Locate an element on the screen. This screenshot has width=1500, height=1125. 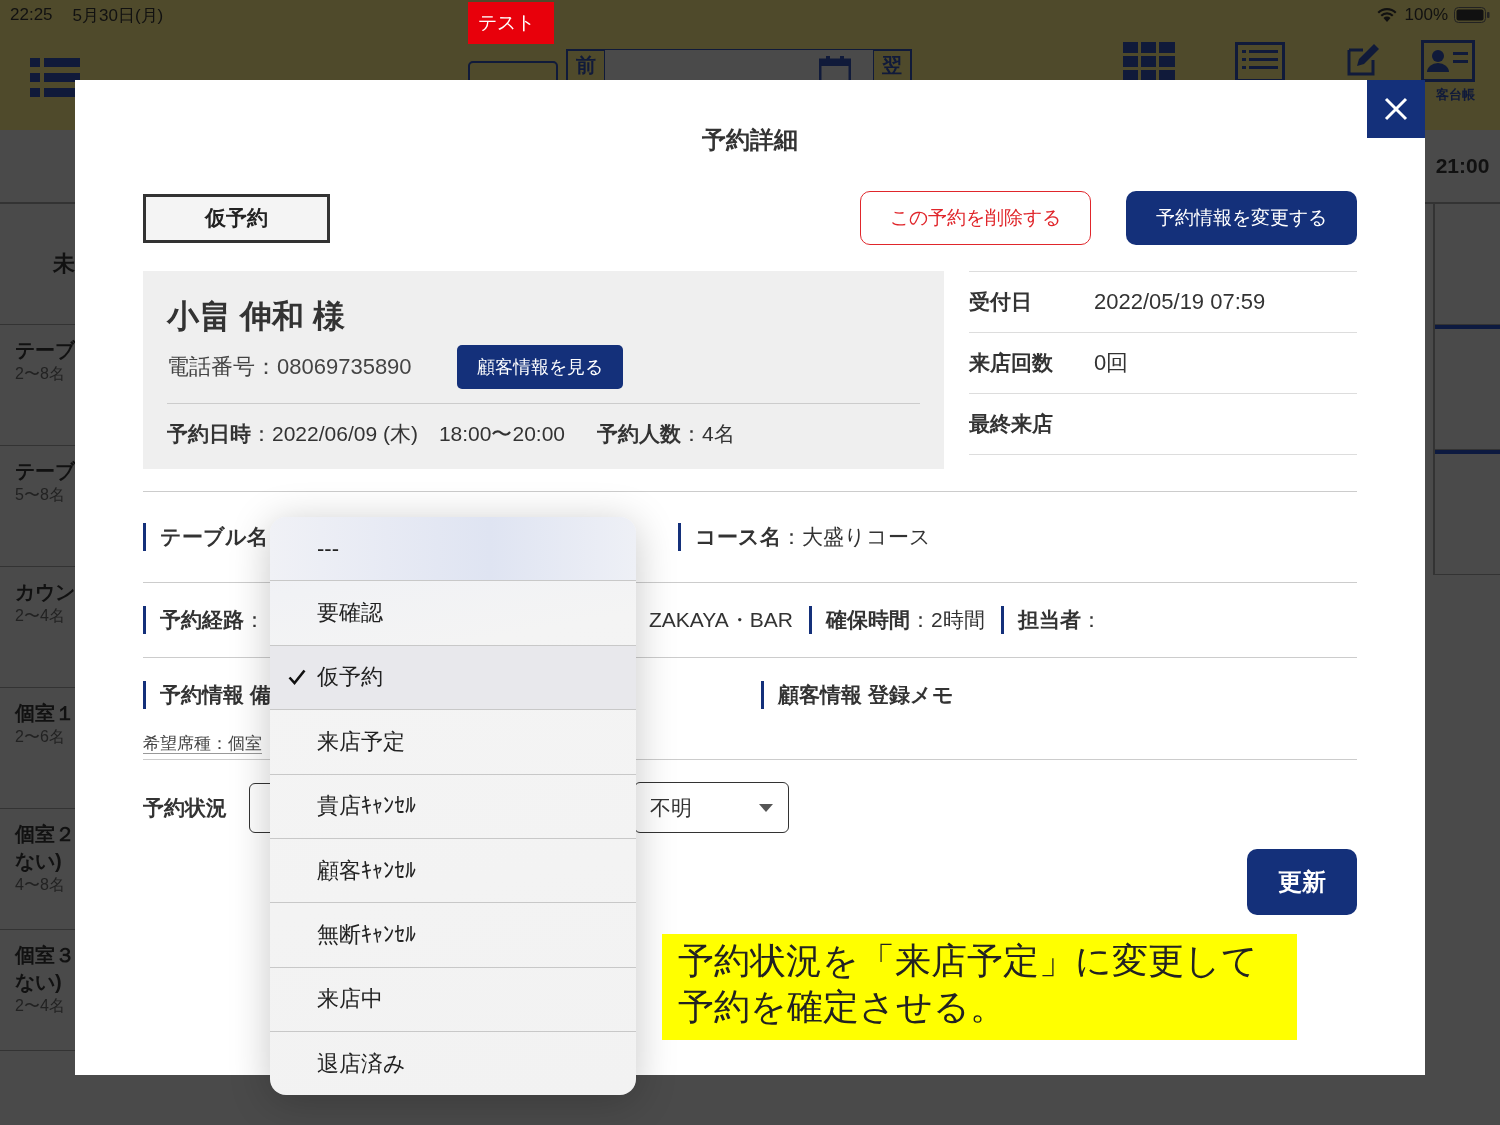
list-icon is located at coordinates (1260, 62).